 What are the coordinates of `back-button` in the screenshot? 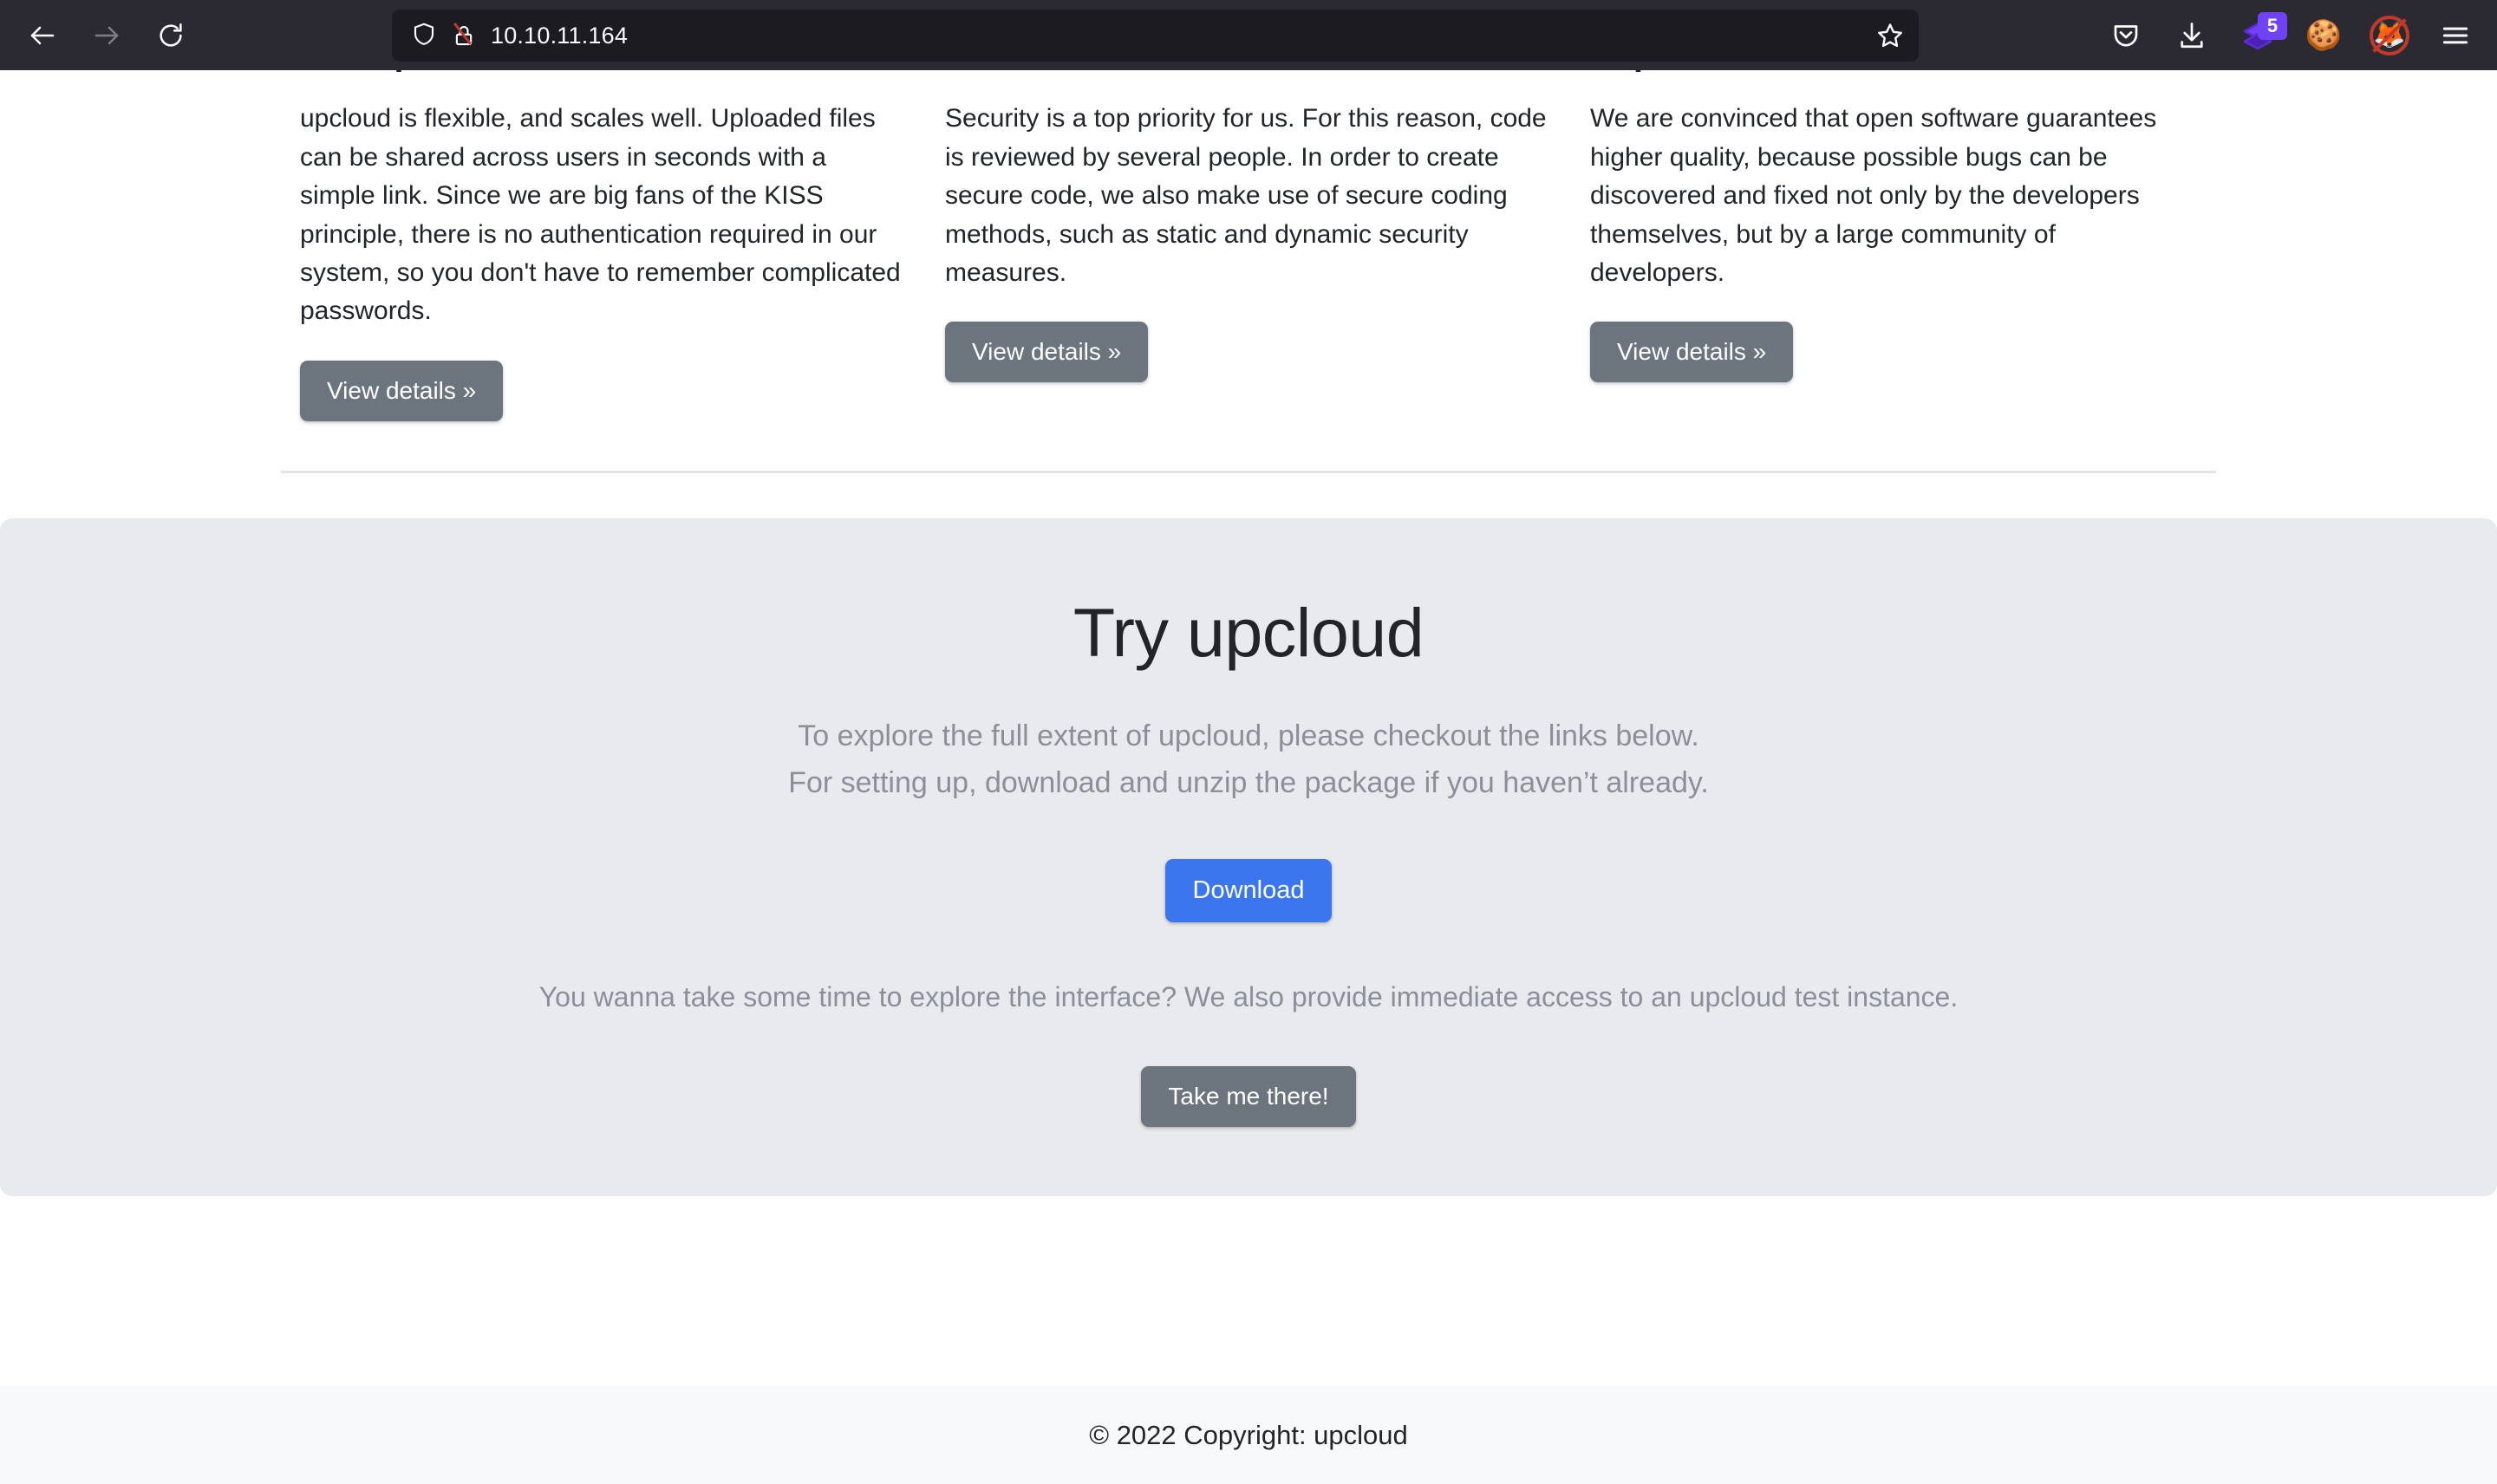 It's located at (42, 35).